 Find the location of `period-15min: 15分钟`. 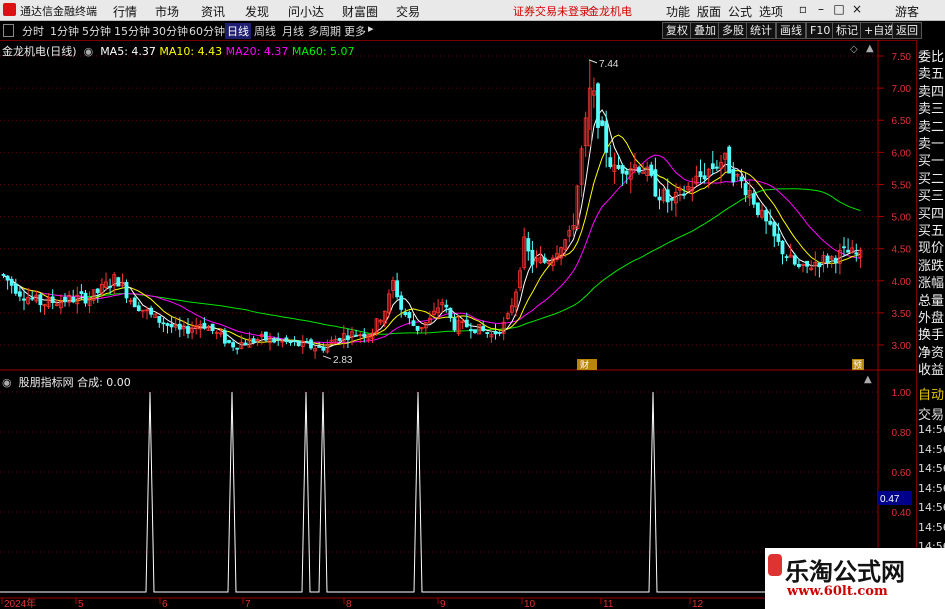

period-15min: 15分钟 is located at coordinates (132, 31).